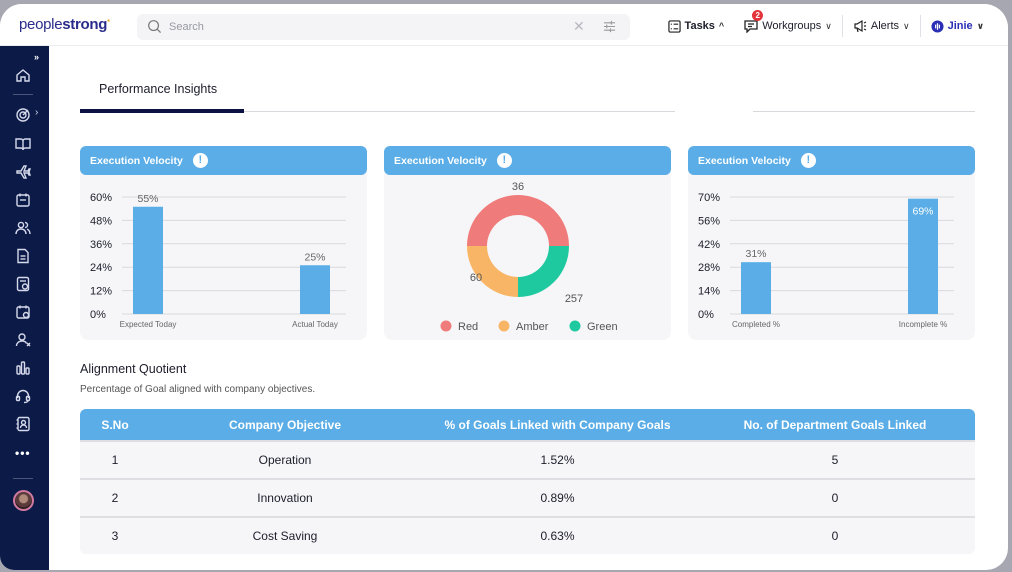 Image resolution: width=1012 pixels, height=572 pixels. I want to click on people-icon, so click(23, 228).